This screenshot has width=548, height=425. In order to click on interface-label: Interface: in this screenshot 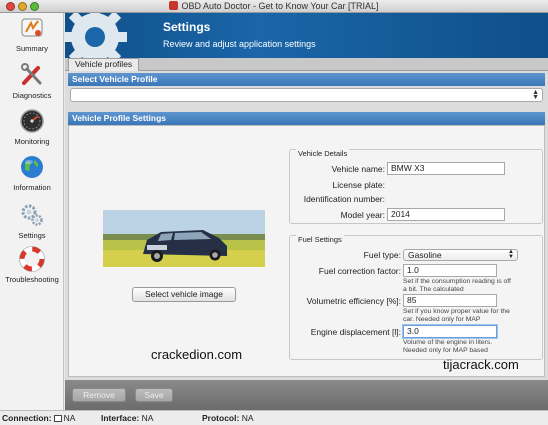, I will do `click(120, 418)`.